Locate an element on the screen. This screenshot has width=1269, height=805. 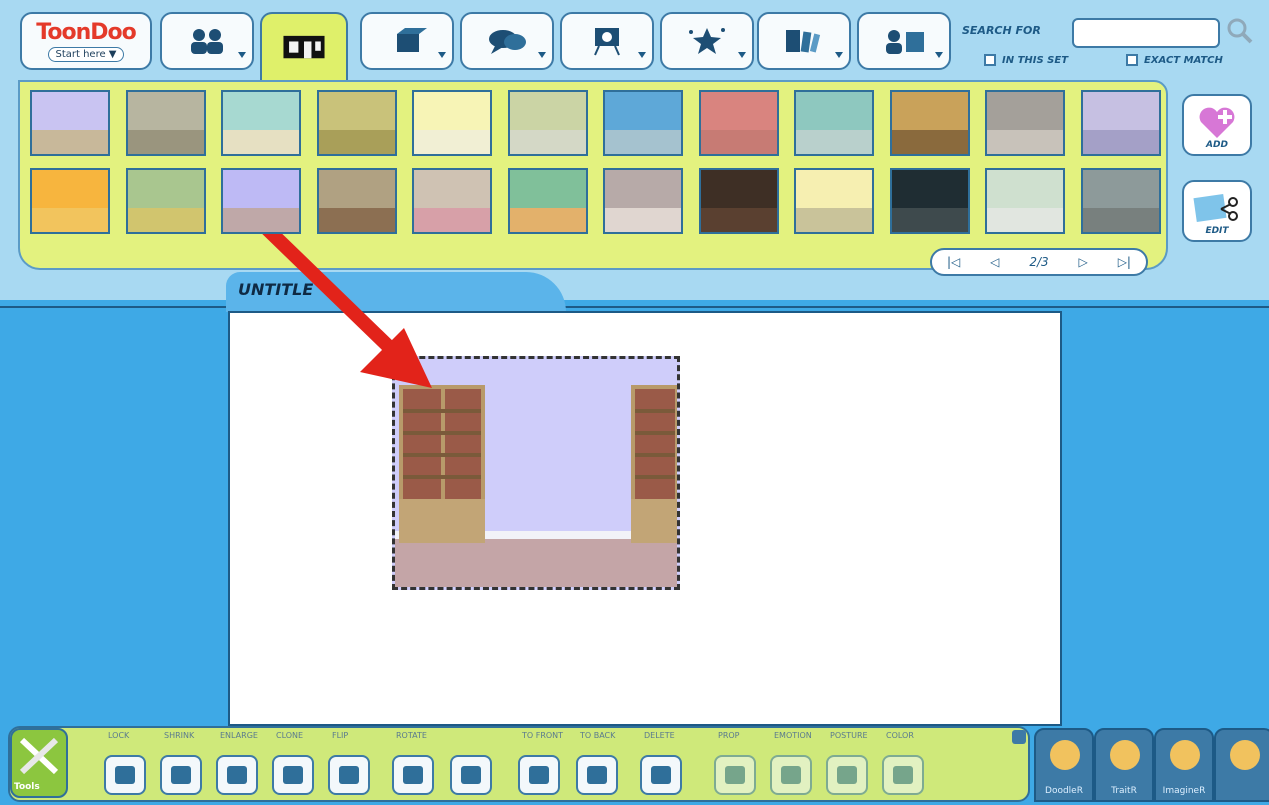
plugin-label: TraitR is located at coordinates (1124, 791).